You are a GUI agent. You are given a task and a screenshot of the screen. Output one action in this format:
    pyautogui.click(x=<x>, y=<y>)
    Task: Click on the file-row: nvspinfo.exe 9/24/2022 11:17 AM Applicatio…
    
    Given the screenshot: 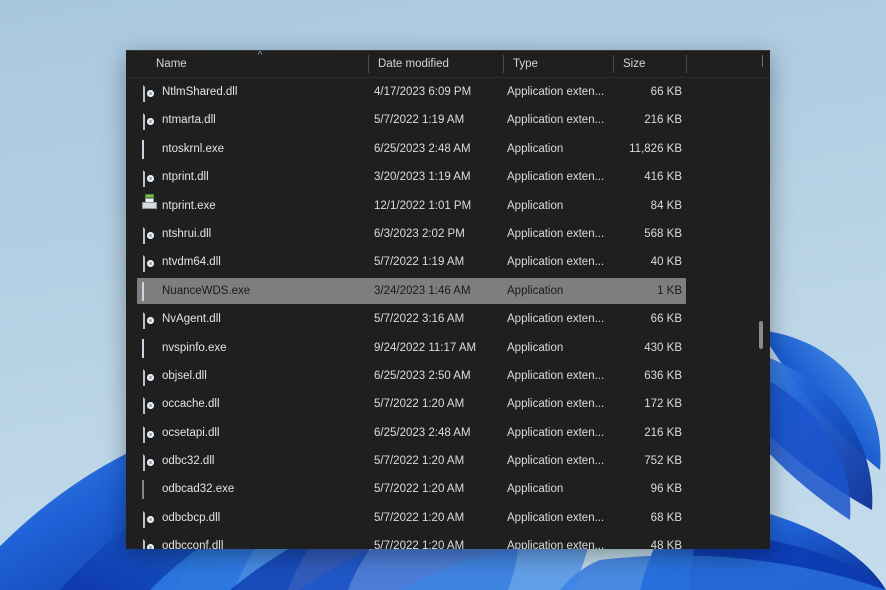 What is the action you would take?
    pyautogui.click(x=448, y=348)
    